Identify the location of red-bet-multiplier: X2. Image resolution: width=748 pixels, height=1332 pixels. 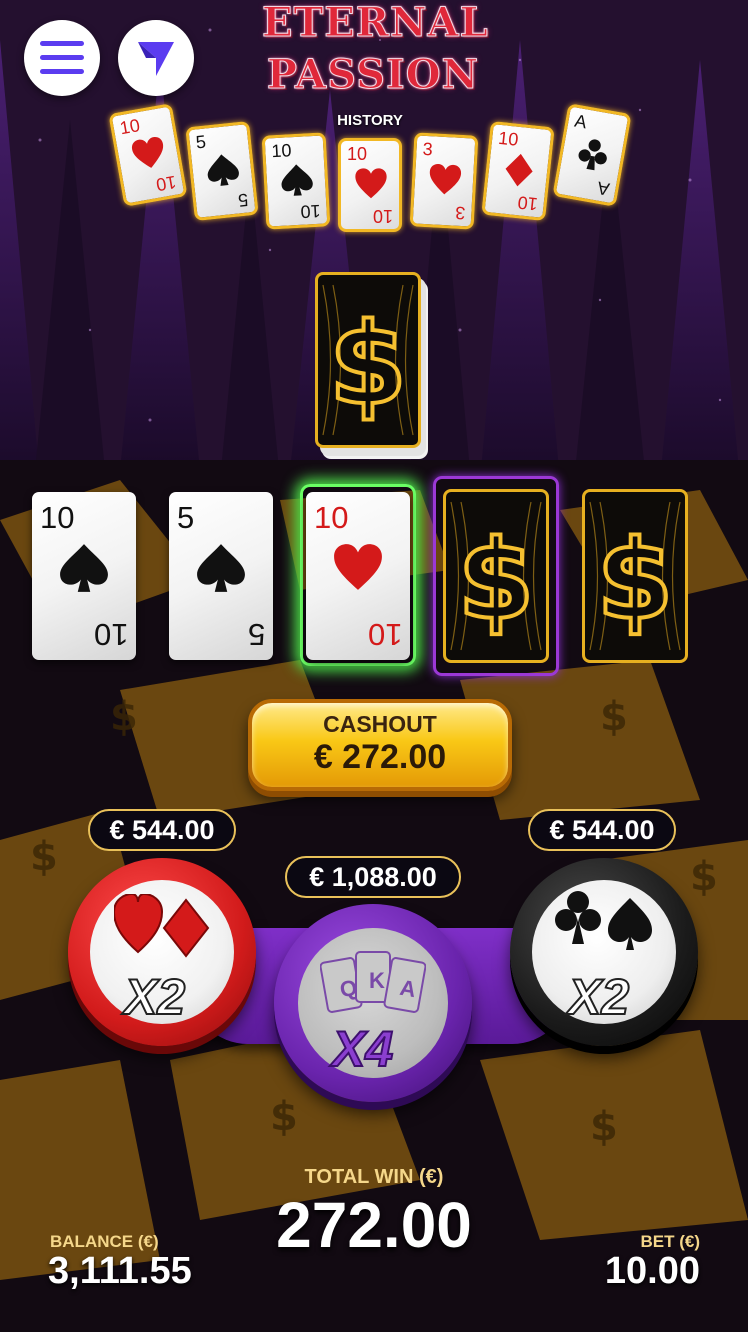
(154, 997).